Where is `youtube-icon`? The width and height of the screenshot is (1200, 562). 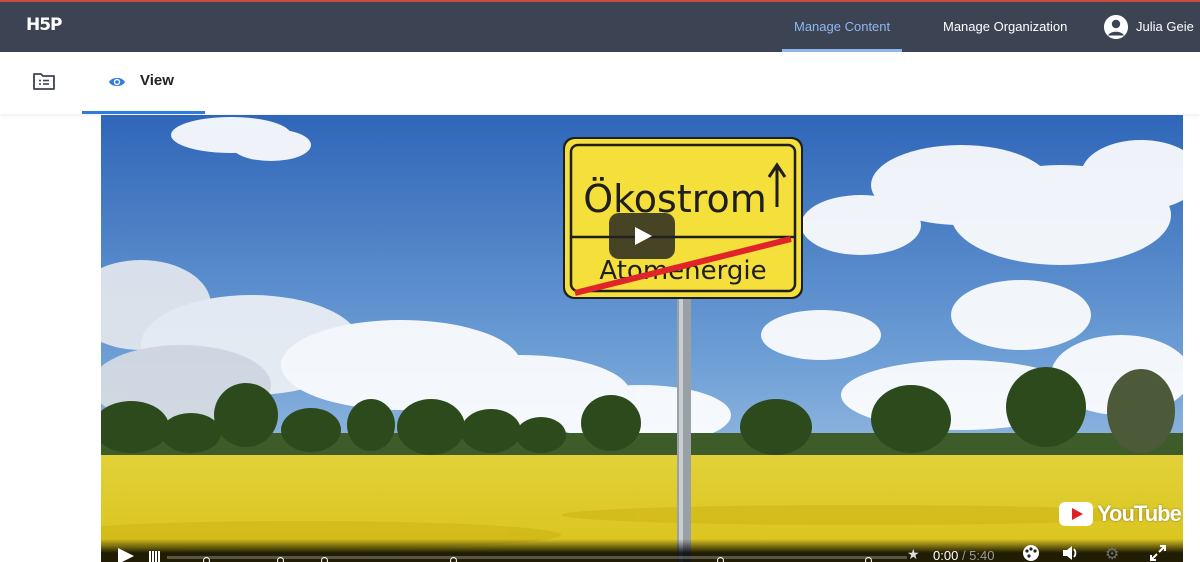 youtube-icon is located at coordinates (1076, 514).